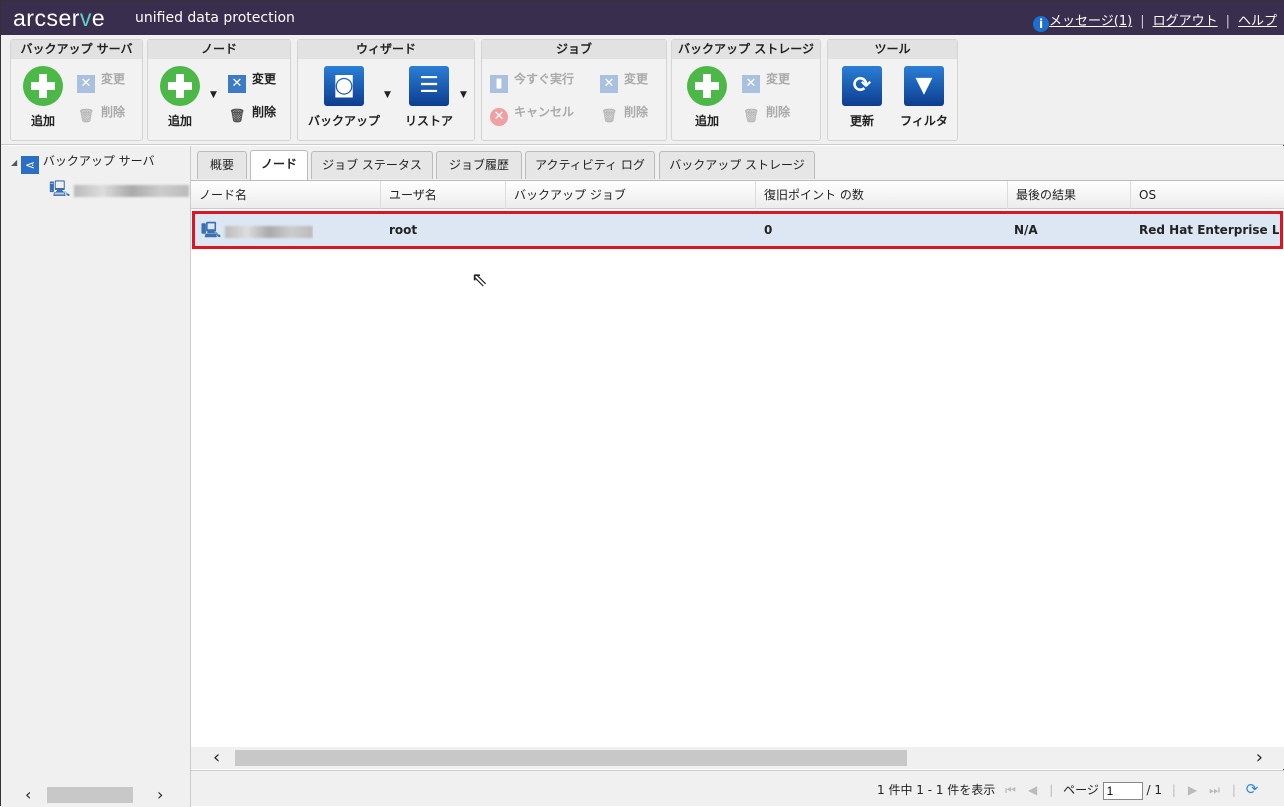  Describe the element at coordinates (1032, 790) in the screenshot. I see `prev-page-icon: ◀` at that location.